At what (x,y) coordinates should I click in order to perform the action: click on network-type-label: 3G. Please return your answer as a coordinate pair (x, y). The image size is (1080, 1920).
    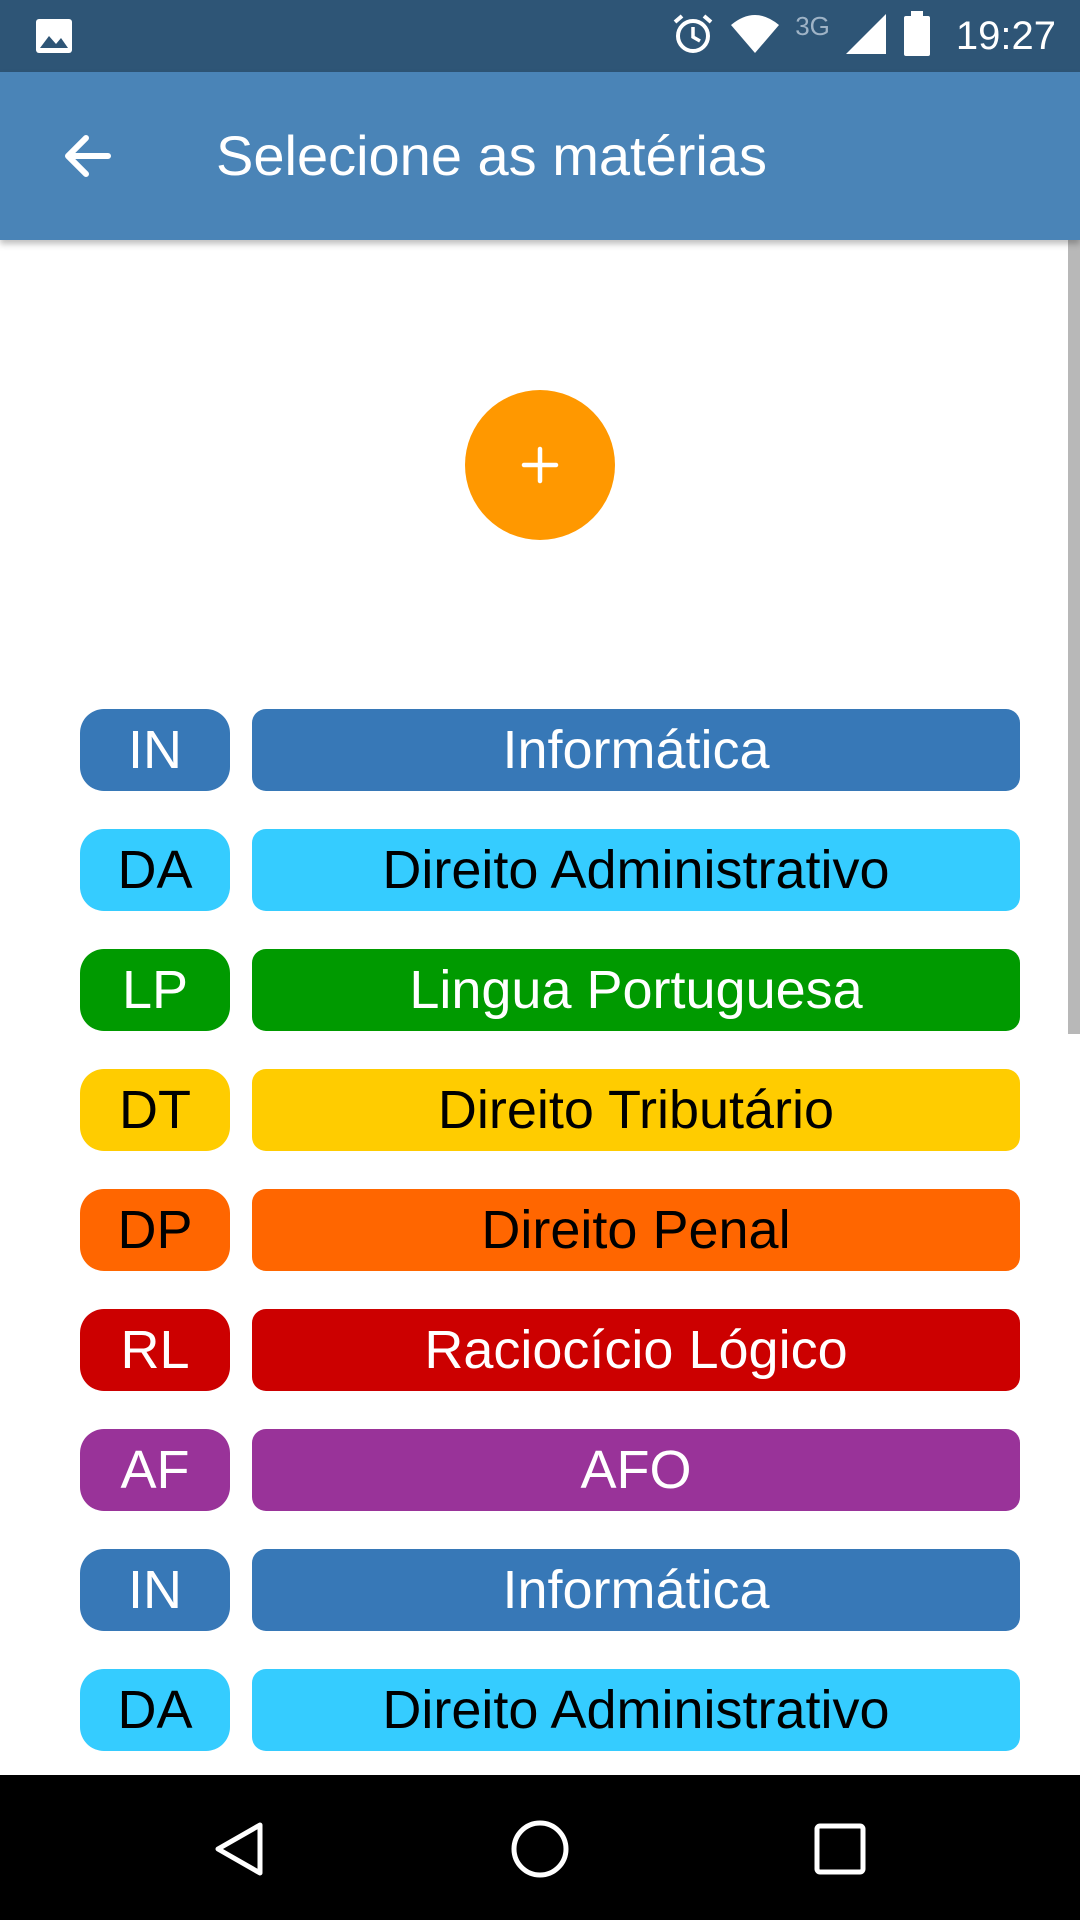
    Looking at the image, I should click on (812, 25).